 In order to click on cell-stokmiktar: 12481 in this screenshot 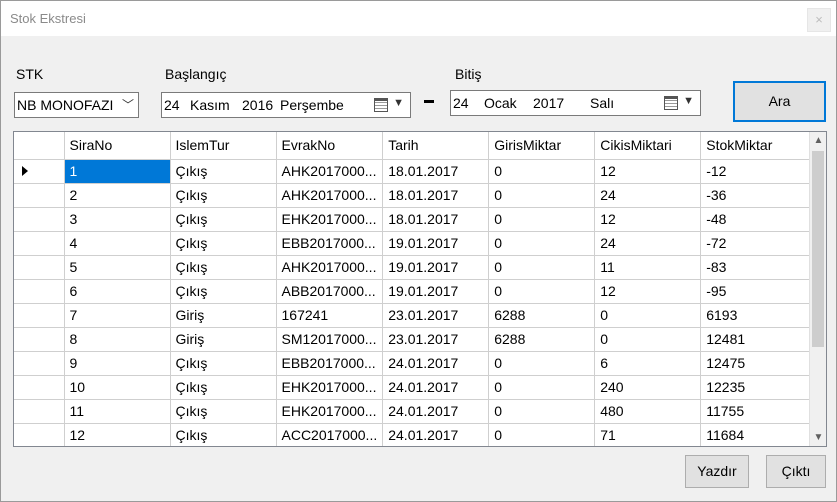, I will do `click(755, 339)`.